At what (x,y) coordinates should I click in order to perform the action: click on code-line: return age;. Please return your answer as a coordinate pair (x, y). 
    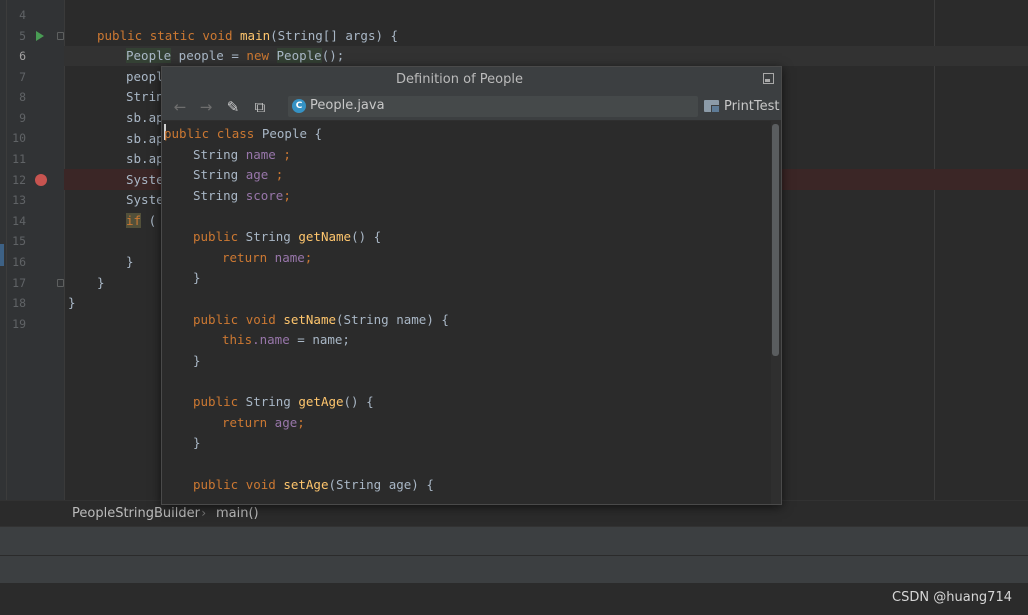
    Looking at the image, I should click on (263, 422).